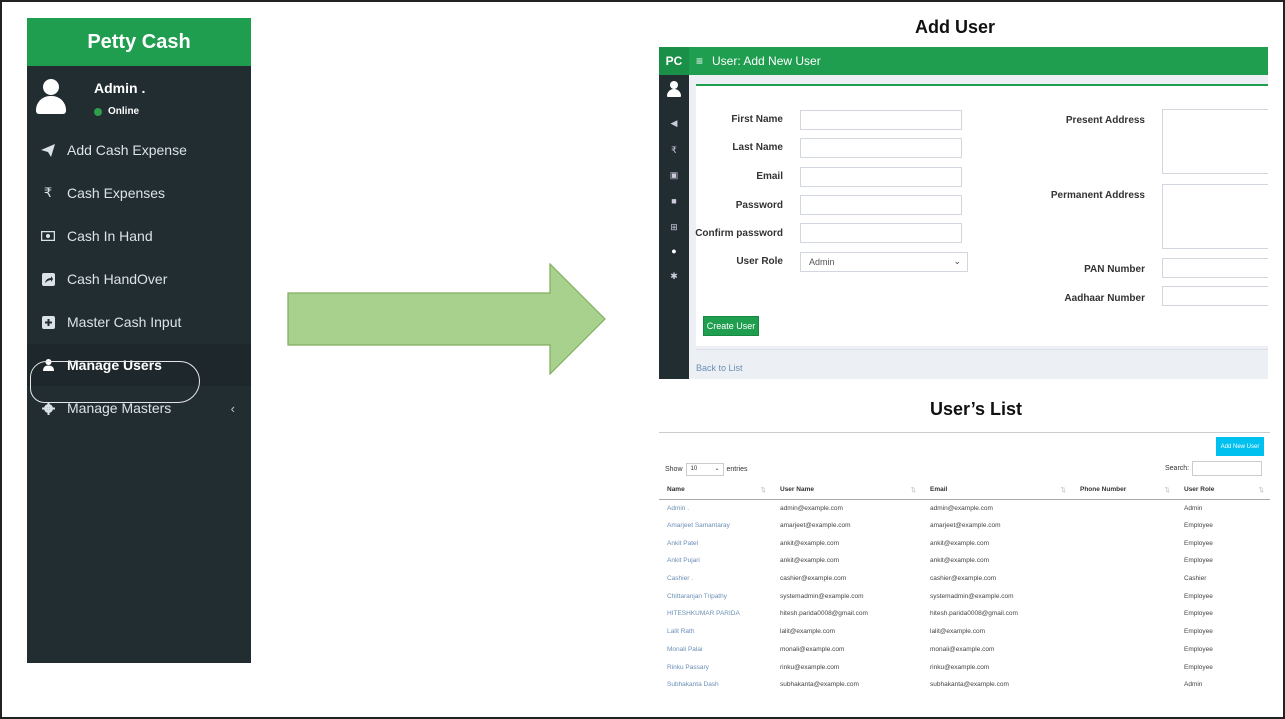  What do you see at coordinates (1215, 141) in the screenshot?
I see `present-address-field` at bounding box center [1215, 141].